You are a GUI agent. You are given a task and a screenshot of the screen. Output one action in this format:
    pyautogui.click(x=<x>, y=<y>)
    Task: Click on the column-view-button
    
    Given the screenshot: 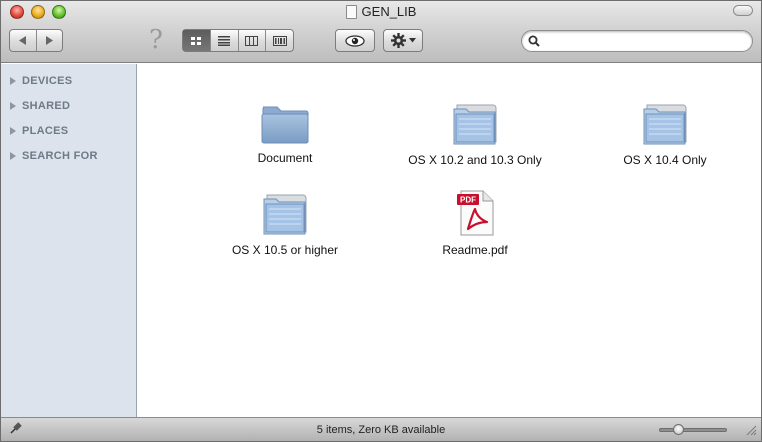 What is the action you would take?
    pyautogui.click(x=251, y=40)
    